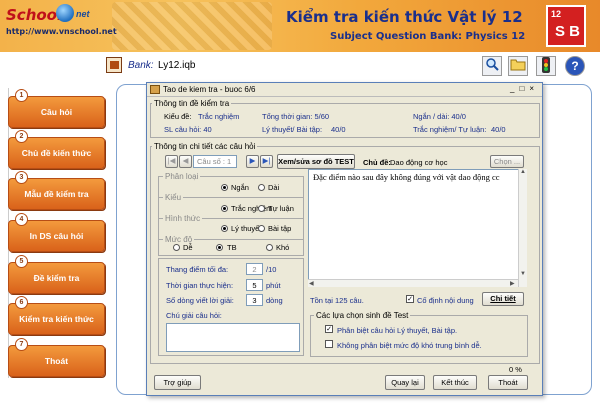 This screenshot has height=405, width=600. What do you see at coordinates (197, 269) in the screenshot?
I see `thang-diem-label: Thang điểm tối đa:` at bounding box center [197, 269].